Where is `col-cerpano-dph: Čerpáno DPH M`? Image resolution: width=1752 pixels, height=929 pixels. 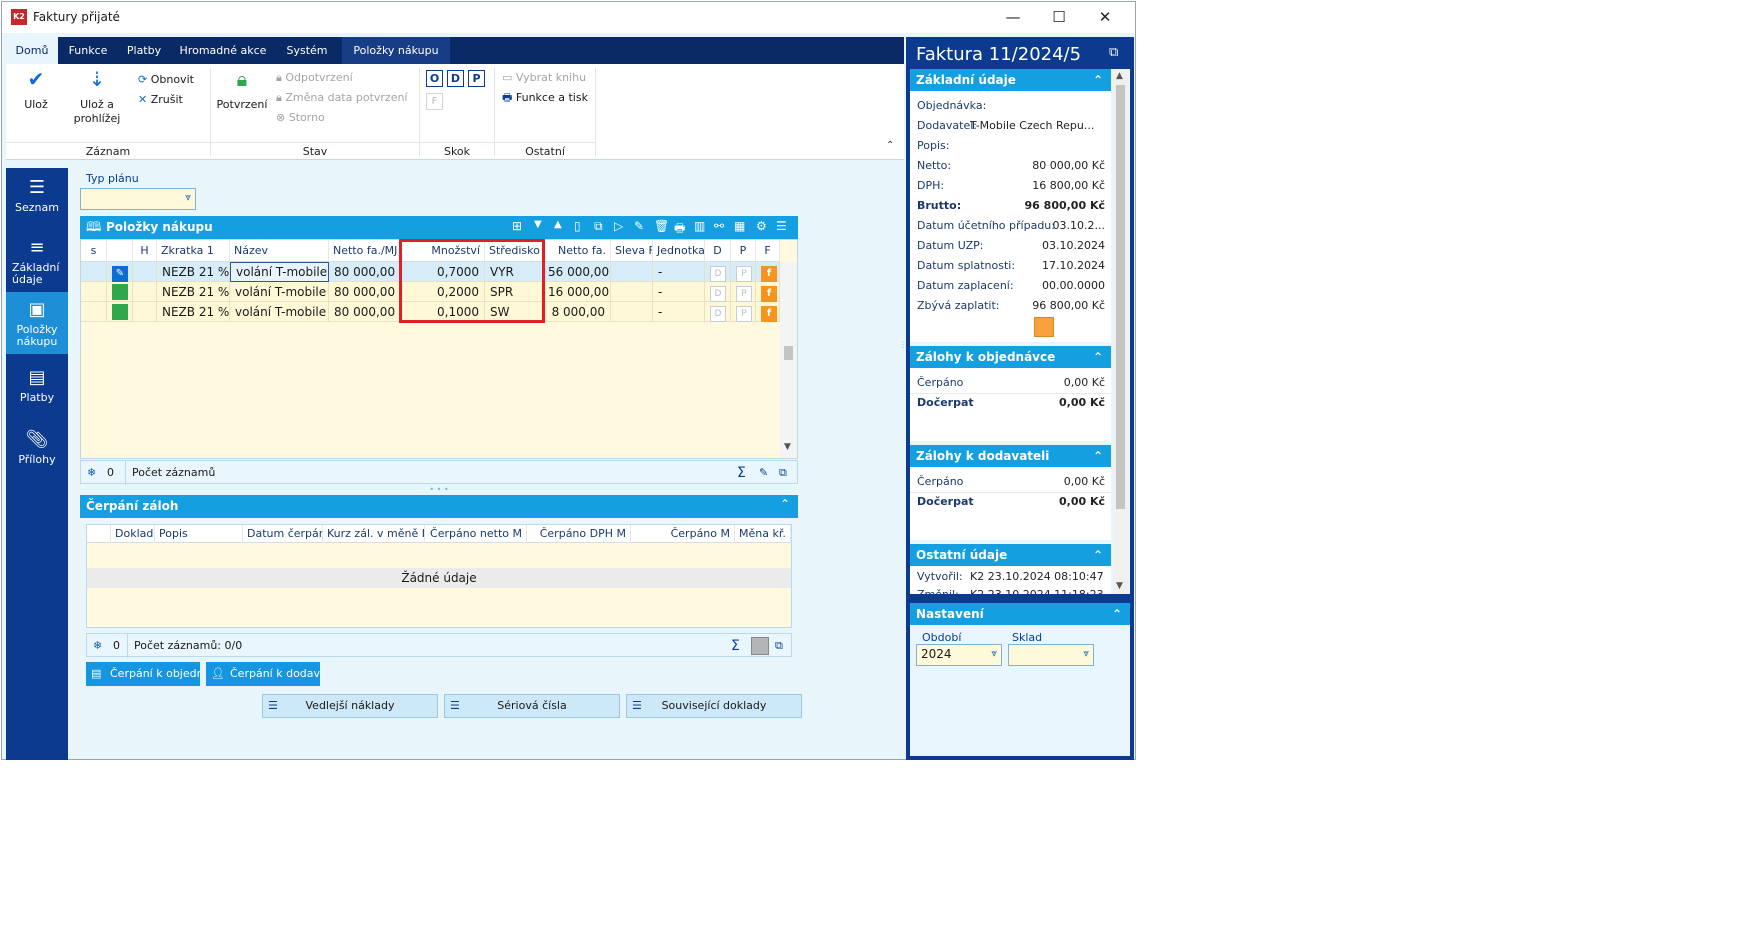
col-cerpano-dph: Čerpáno DPH M is located at coordinates (579, 534).